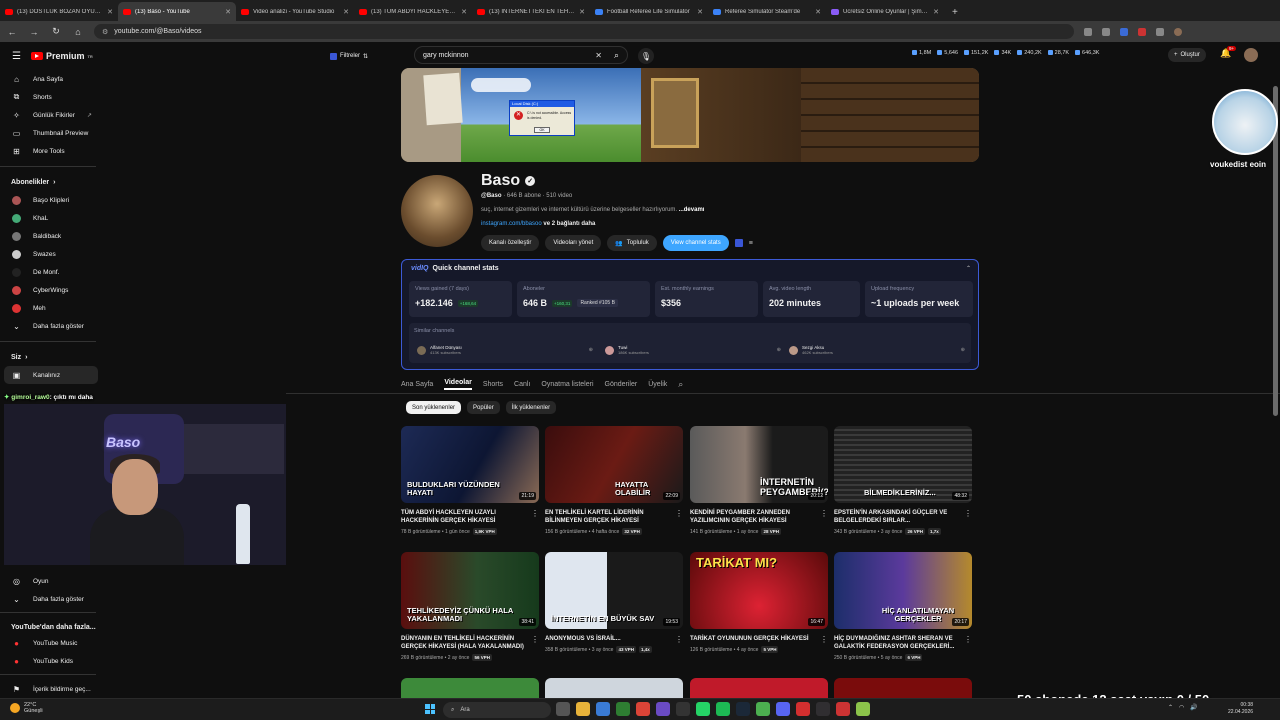 The width and height of the screenshot is (1280, 720). What do you see at coordinates (598, 55) in the screenshot?
I see `clear-icon: ✕` at bounding box center [598, 55].